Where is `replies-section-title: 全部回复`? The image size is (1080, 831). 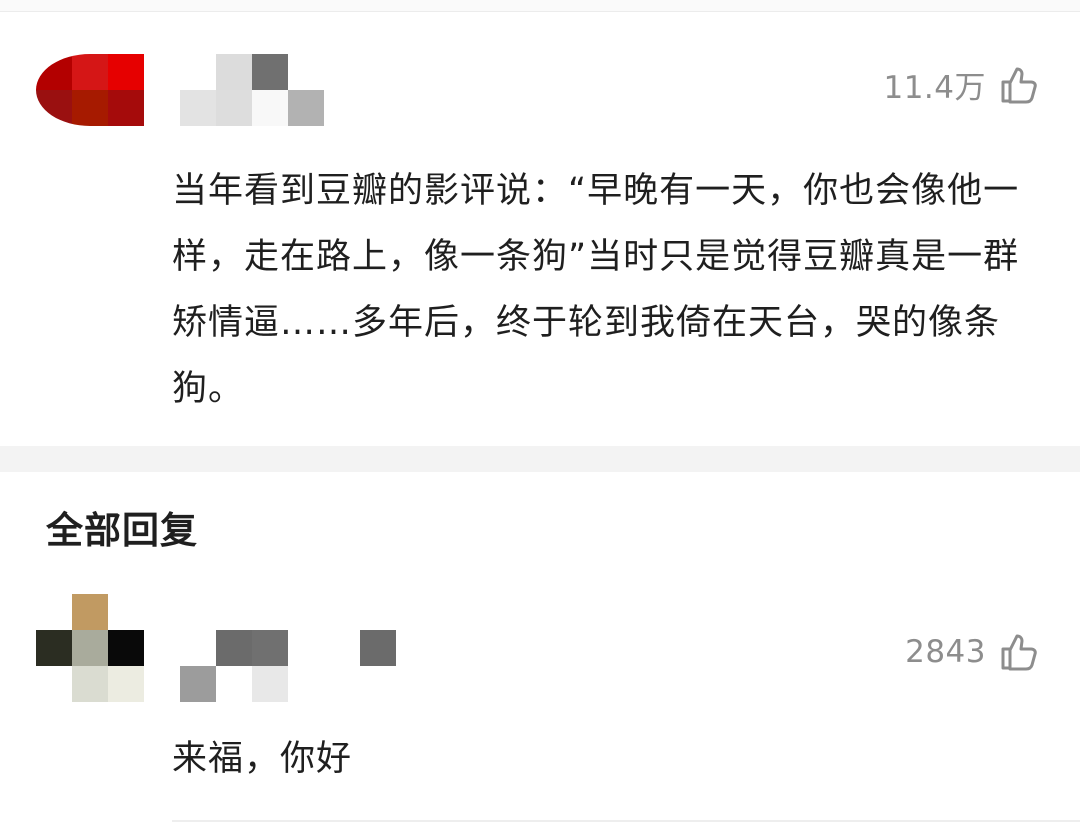
replies-section-title: 全部回复 is located at coordinates (122, 530).